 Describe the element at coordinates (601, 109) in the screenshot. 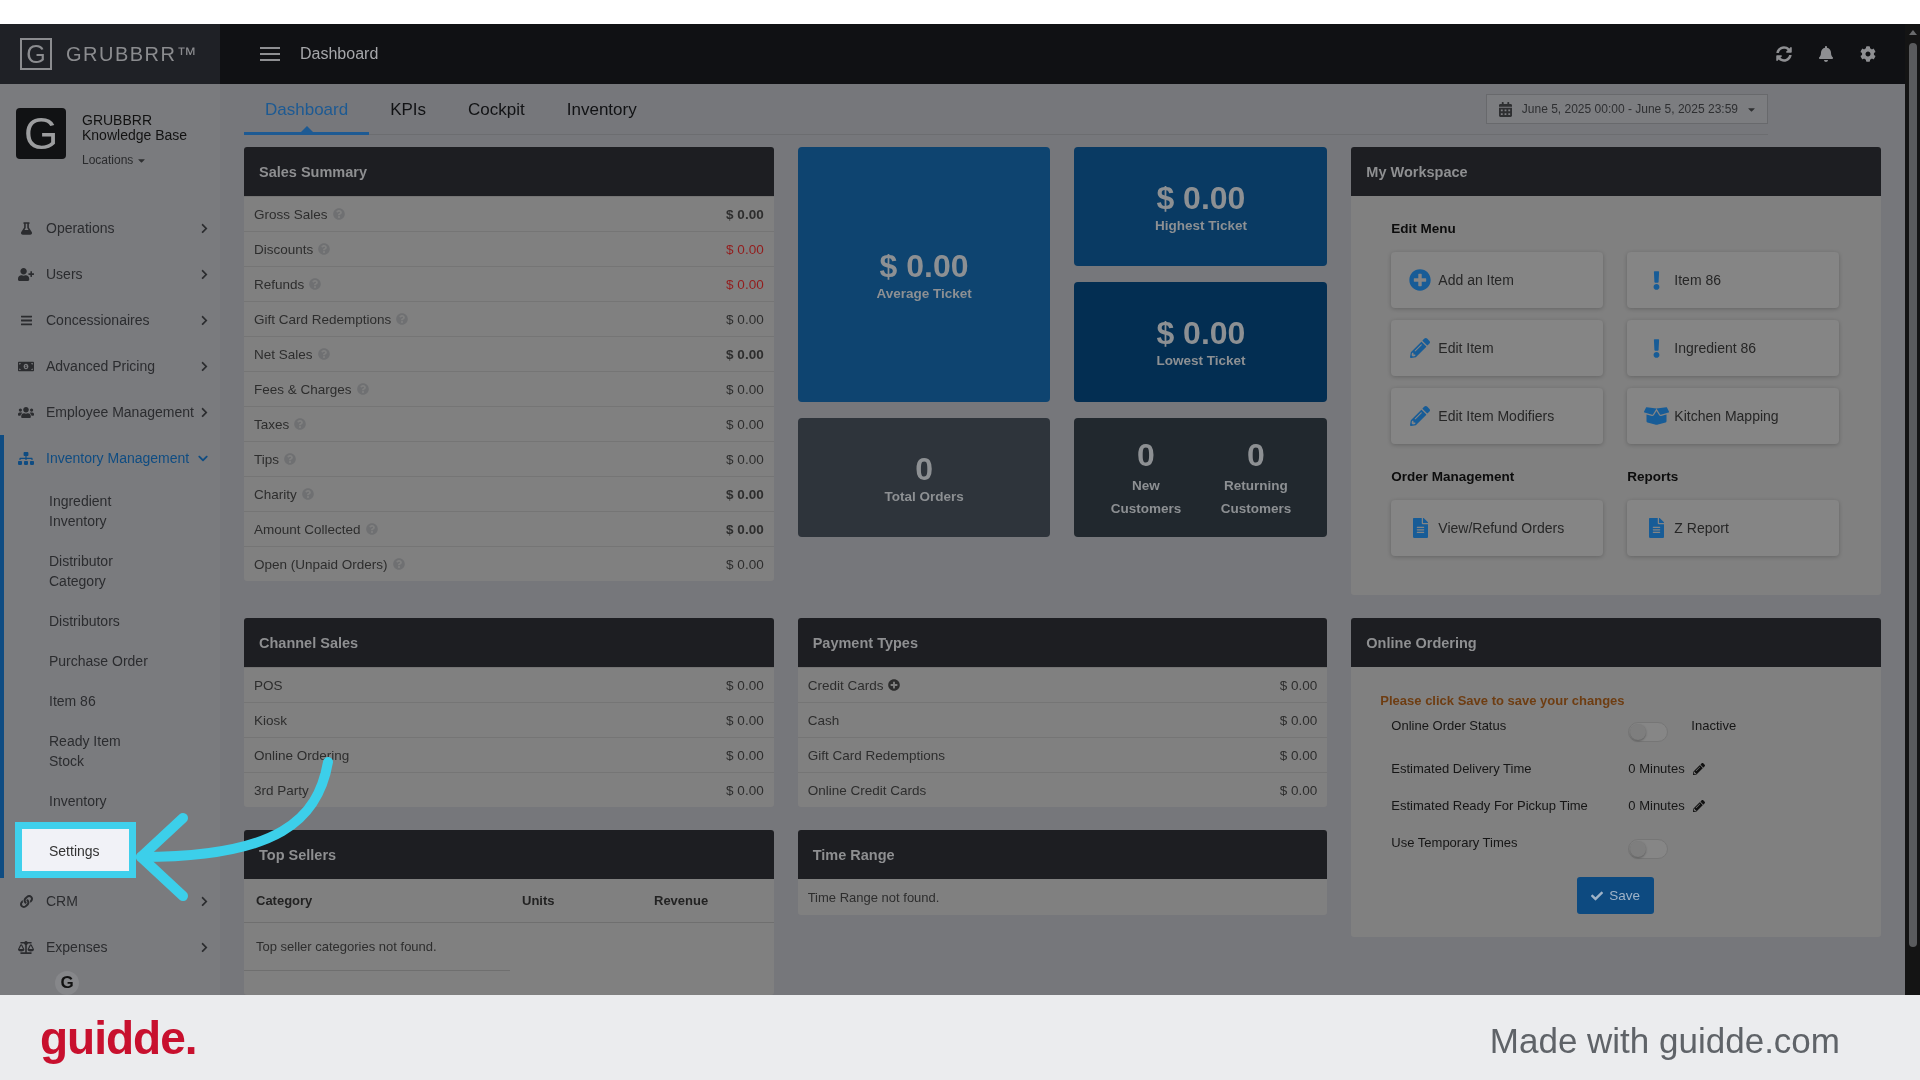

I see `tab: Inventory` at that location.